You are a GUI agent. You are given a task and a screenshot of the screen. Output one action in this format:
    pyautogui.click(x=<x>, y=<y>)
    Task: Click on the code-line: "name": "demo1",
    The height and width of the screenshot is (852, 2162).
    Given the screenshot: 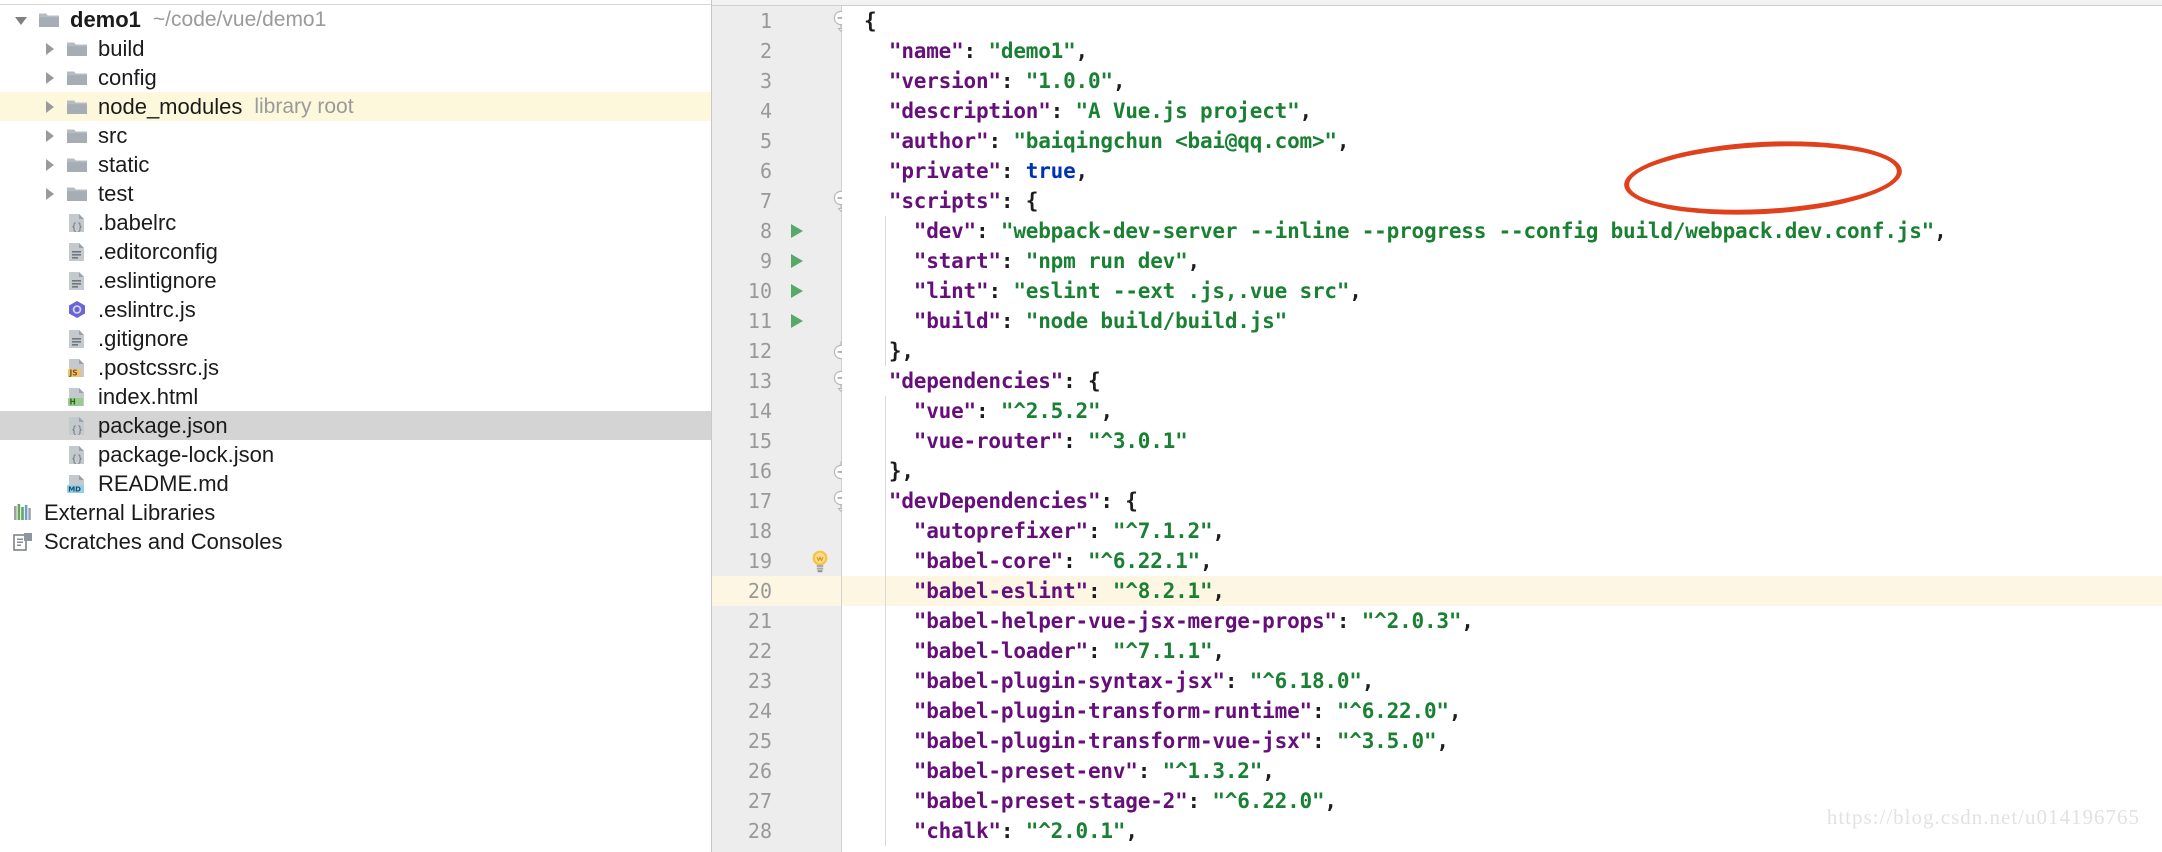 What is the action you would take?
    pyautogui.click(x=1502, y=51)
    